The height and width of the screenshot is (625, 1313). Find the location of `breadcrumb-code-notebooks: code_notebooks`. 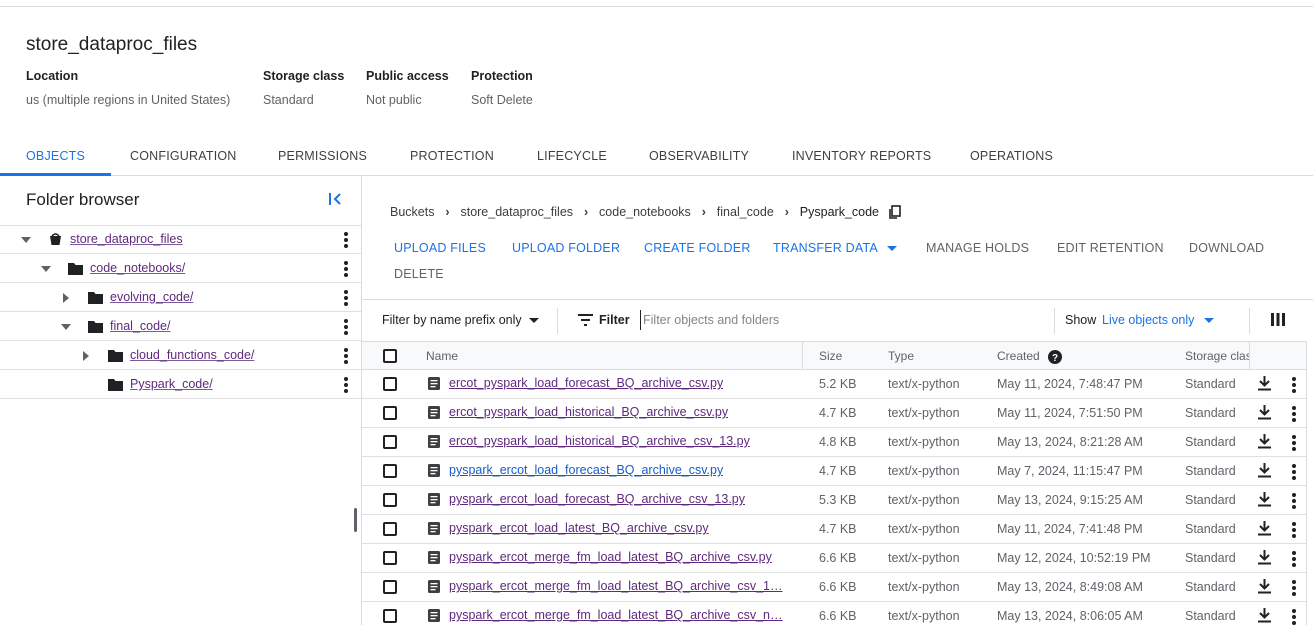

breadcrumb-code-notebooks: code_notebooks is located at coordinates (645, 212).